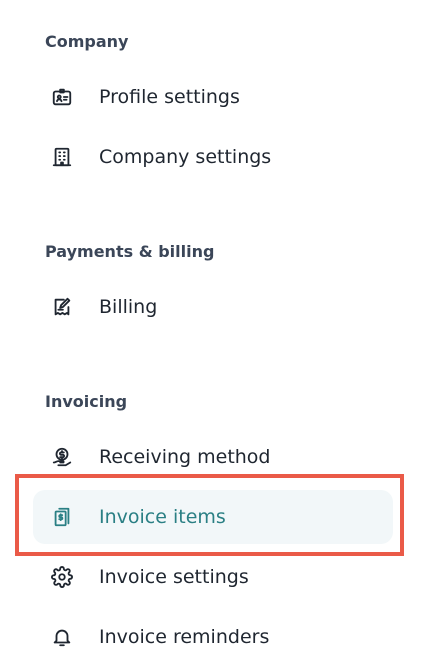  I want to click on nav-item-label: Receiving method, so click(185, 457).